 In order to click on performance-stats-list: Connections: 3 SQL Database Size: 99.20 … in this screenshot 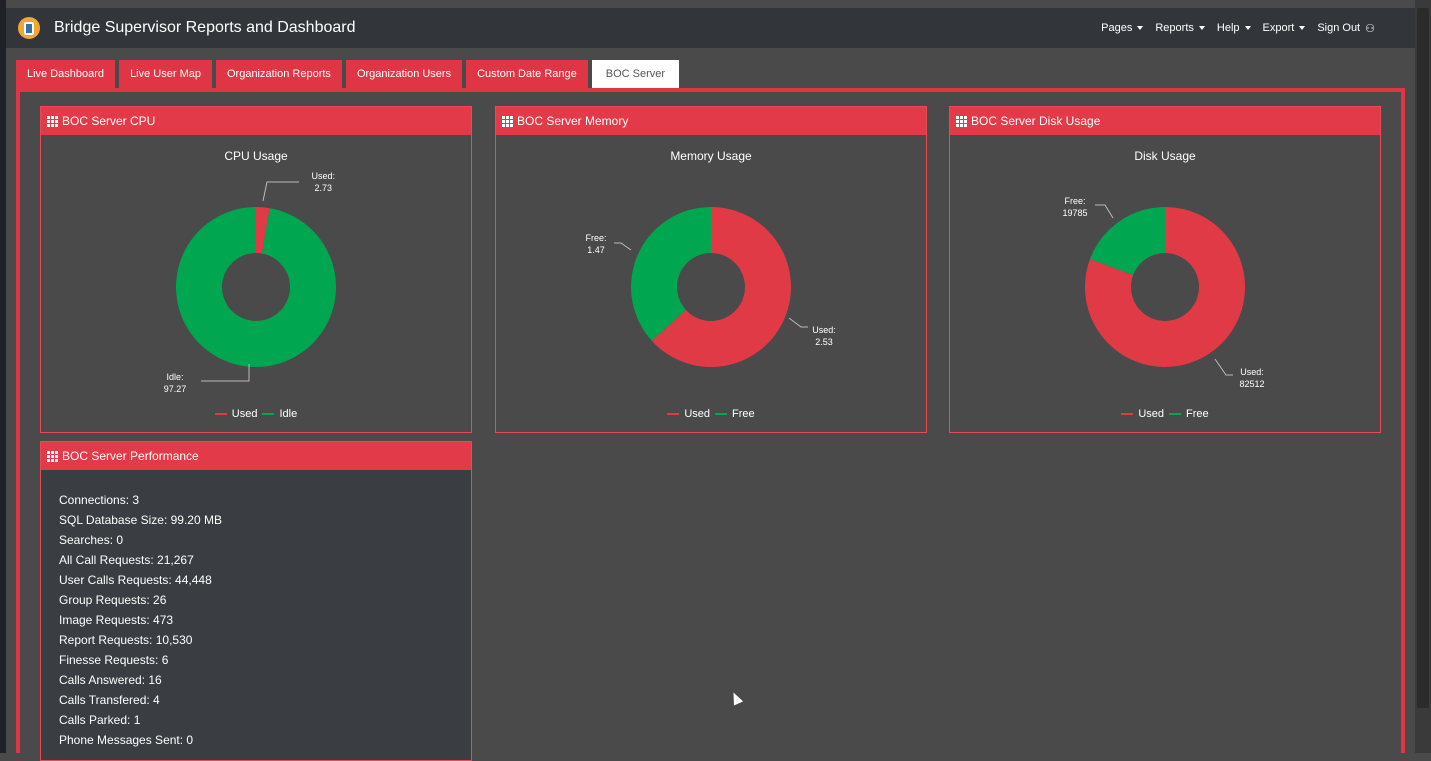, I will do `click(256, 610)`.